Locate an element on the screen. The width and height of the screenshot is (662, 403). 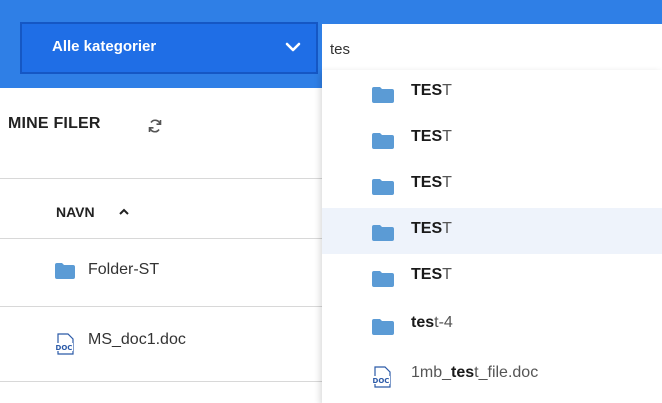
sort-ascending-icon is located at coordinates (124, 211).